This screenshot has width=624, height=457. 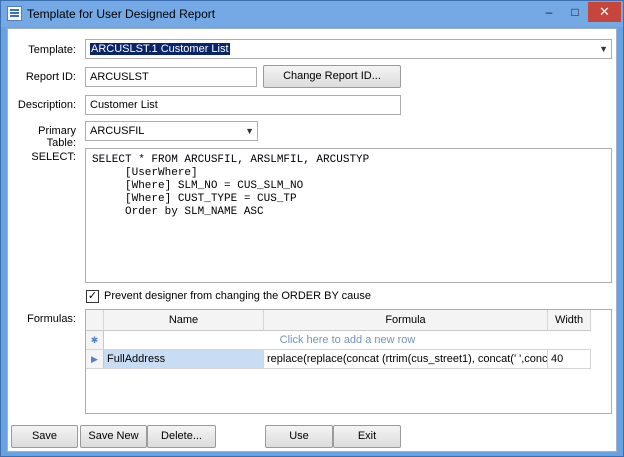 I want to click on prevent-order-by-checkbox: ✓, so click(x=92, y=296).